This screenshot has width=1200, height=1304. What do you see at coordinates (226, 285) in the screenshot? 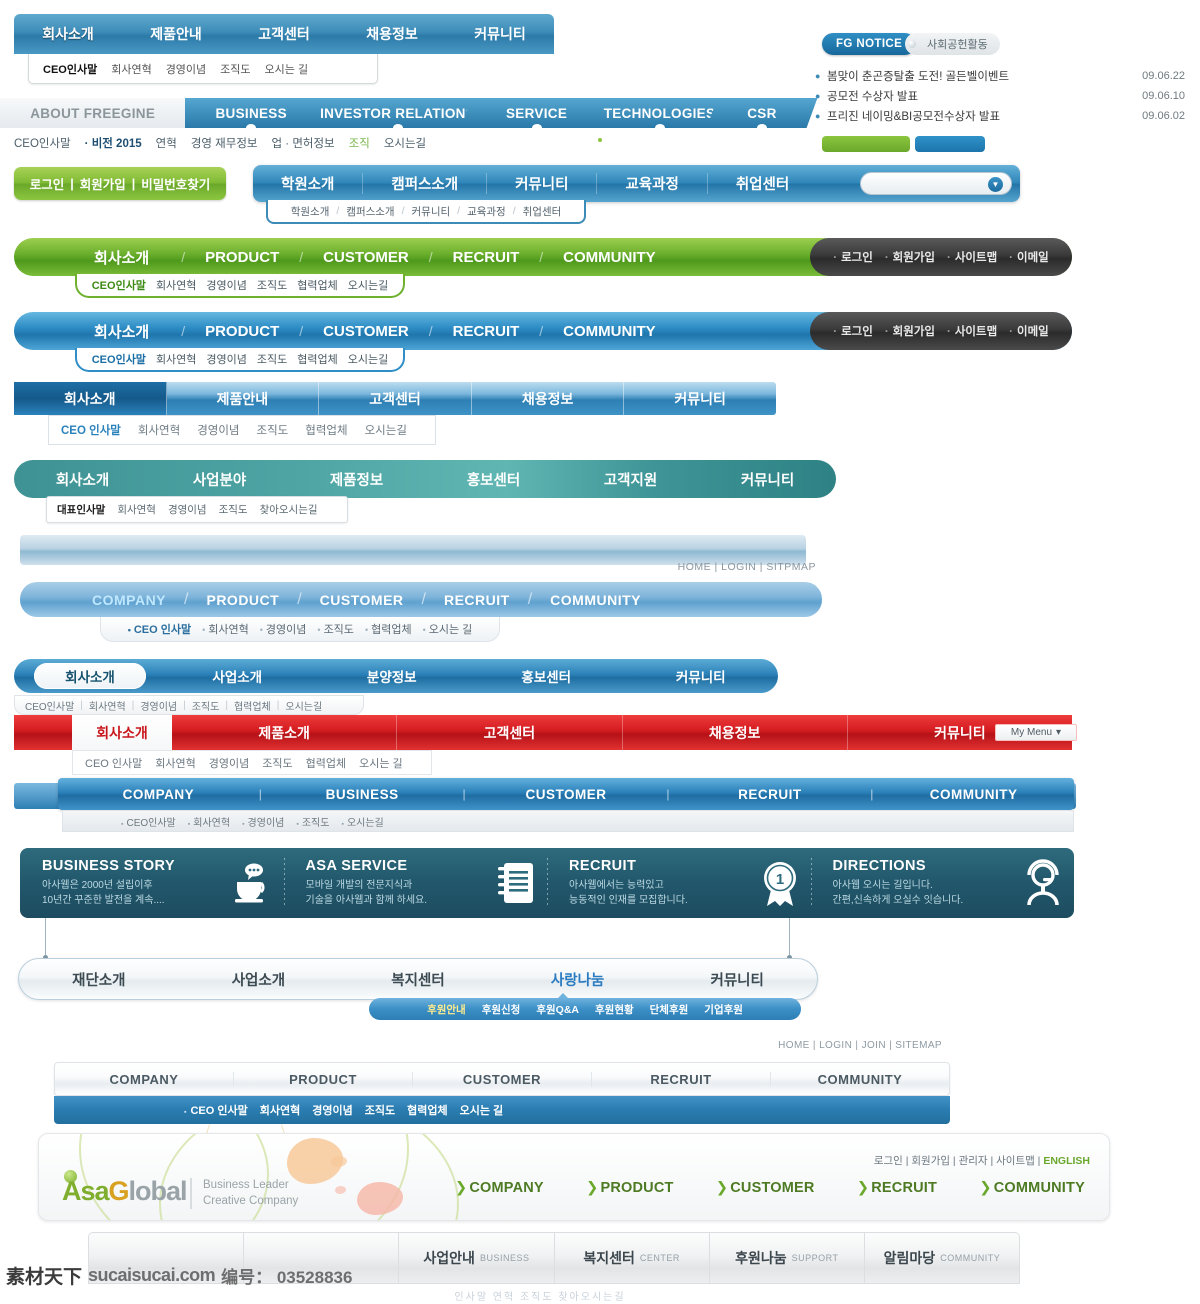
I see `gsub-2: 경영이념` at bounding box center [226, 285].